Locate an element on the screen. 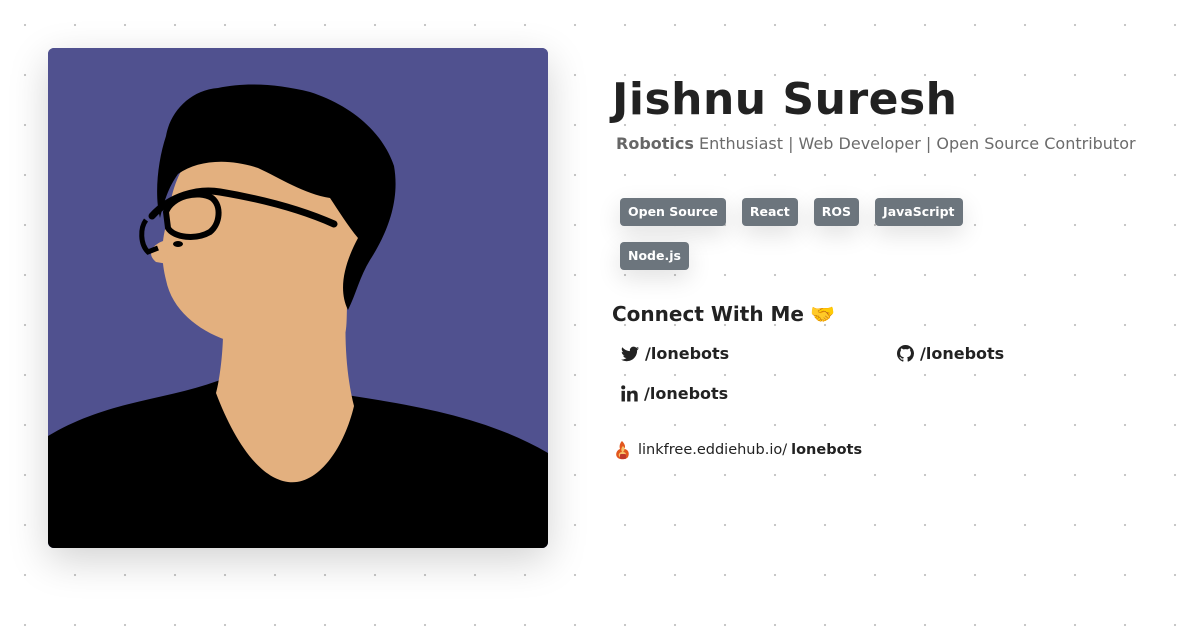 This screenshot has width=1200, height=627. linkfree-link: linkfree.eddiehub.io/lonebots is located at coordinates (738, 450).